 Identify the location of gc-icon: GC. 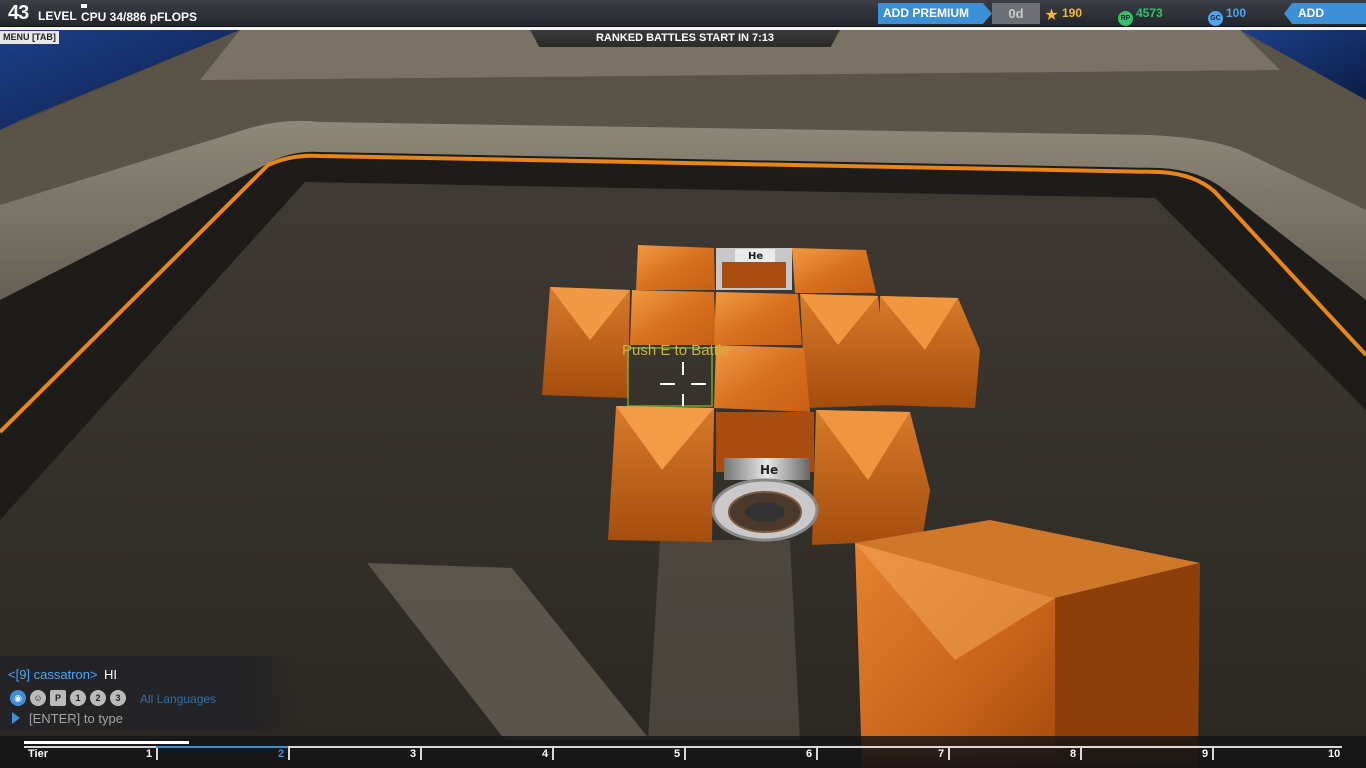
(1215, 18).